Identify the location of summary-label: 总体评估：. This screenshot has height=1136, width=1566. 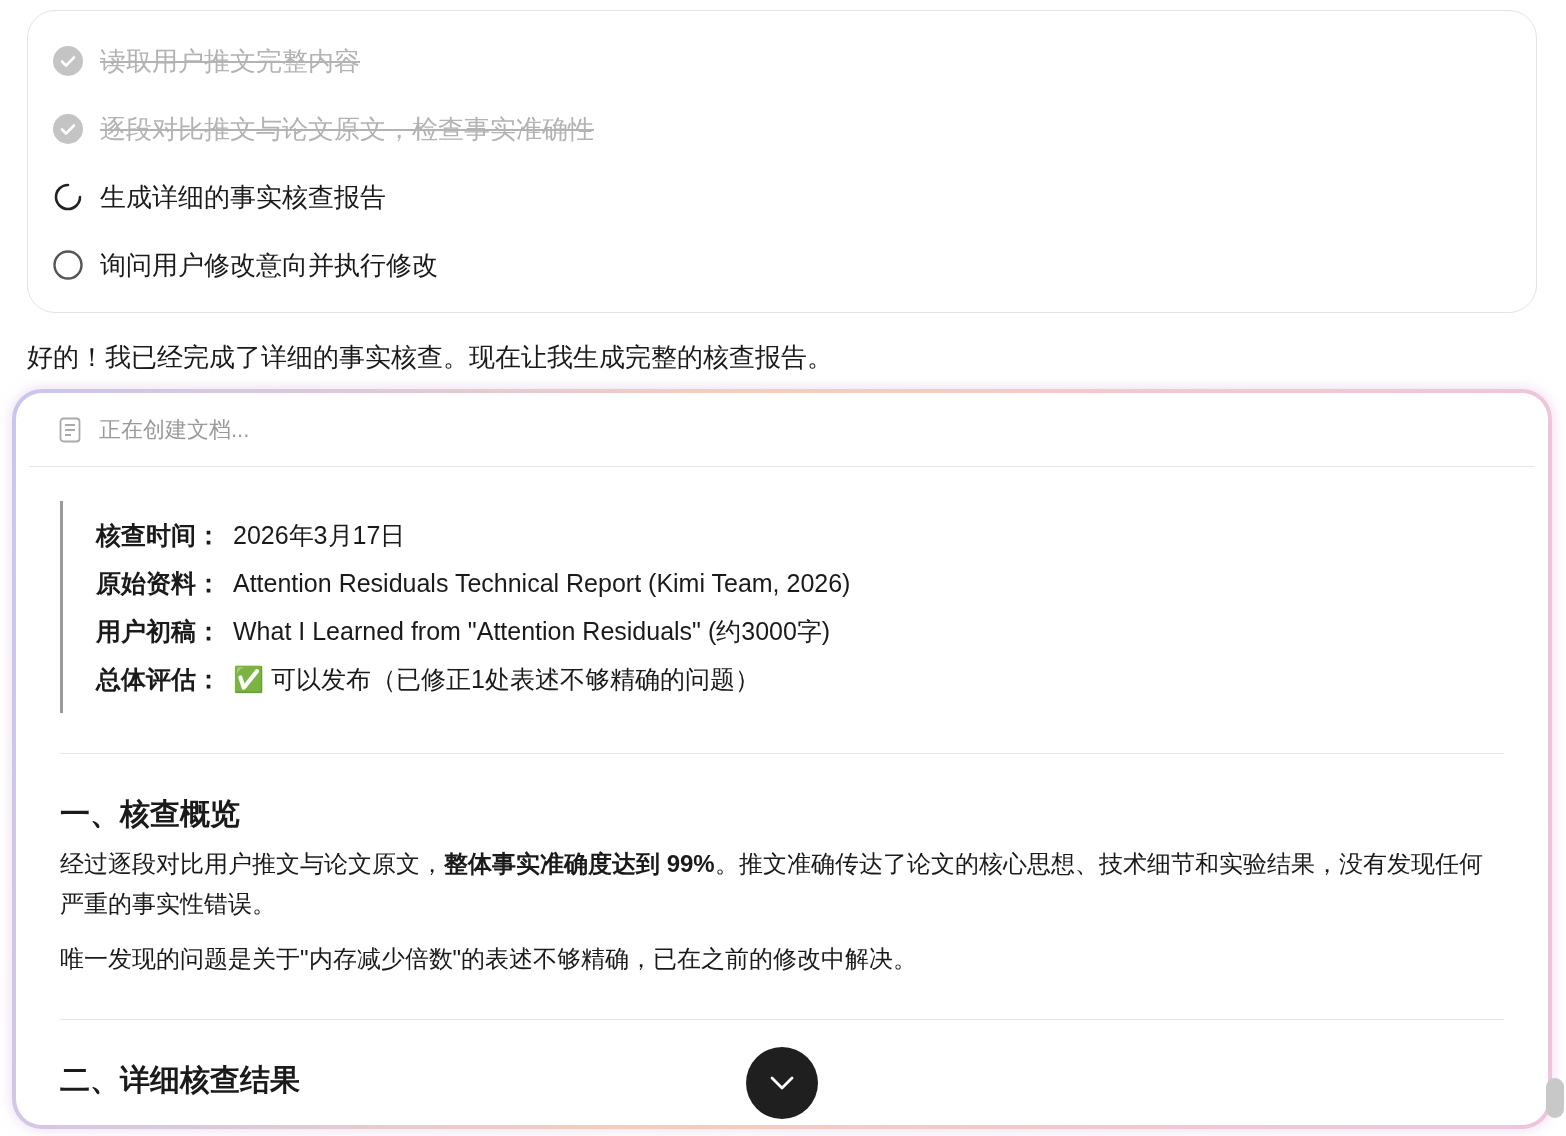
(159, 679).